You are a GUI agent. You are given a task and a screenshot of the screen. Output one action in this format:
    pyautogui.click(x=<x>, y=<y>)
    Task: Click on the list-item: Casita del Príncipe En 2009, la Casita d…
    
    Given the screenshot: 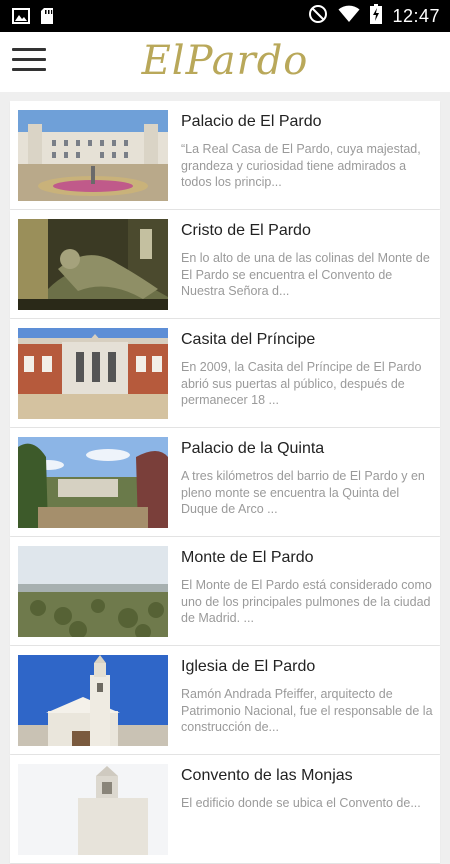 What is the action you would take?
    pyautogui.click(x=225, y=373)
    